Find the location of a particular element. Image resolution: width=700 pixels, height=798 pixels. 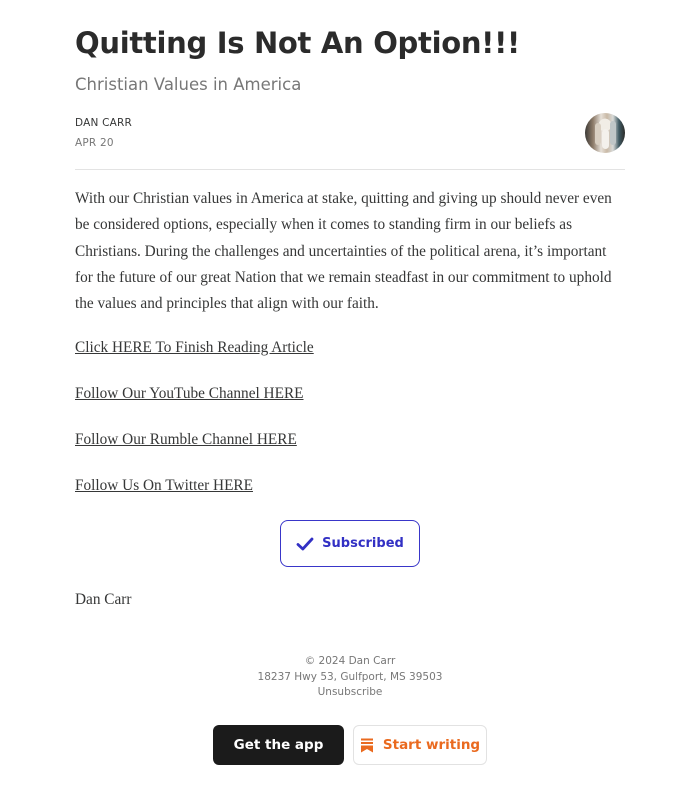

post-subtitle: Christian Values in America is located at coordinates (188, 84).